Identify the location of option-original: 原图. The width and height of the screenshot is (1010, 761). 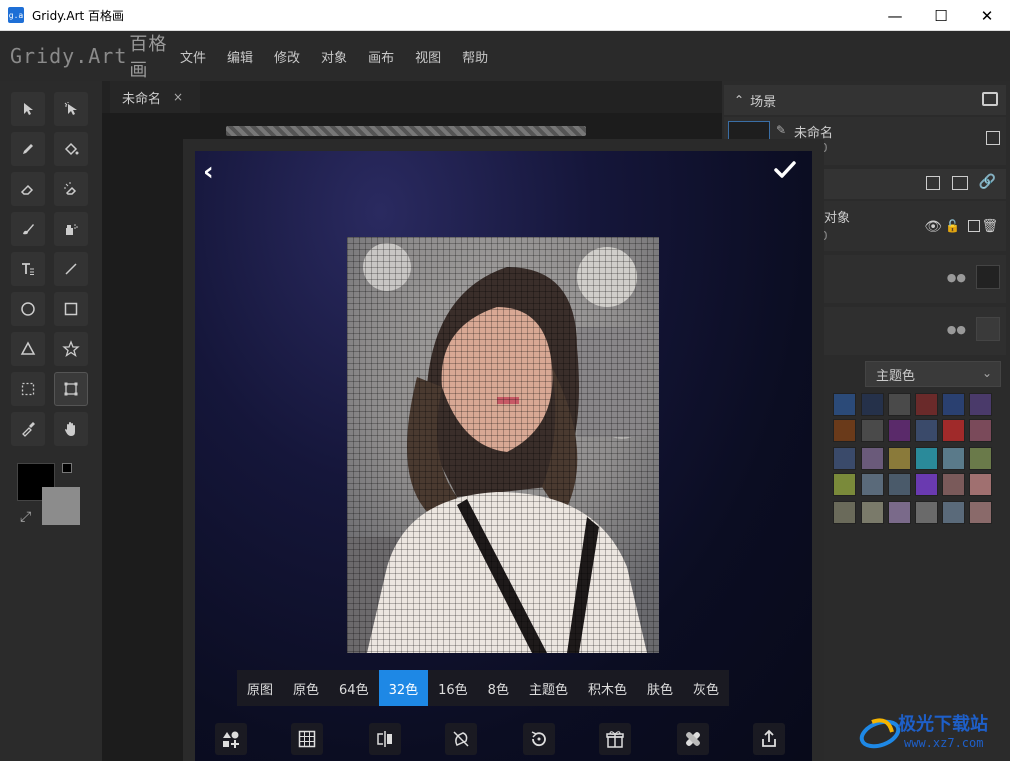
(260, 688).